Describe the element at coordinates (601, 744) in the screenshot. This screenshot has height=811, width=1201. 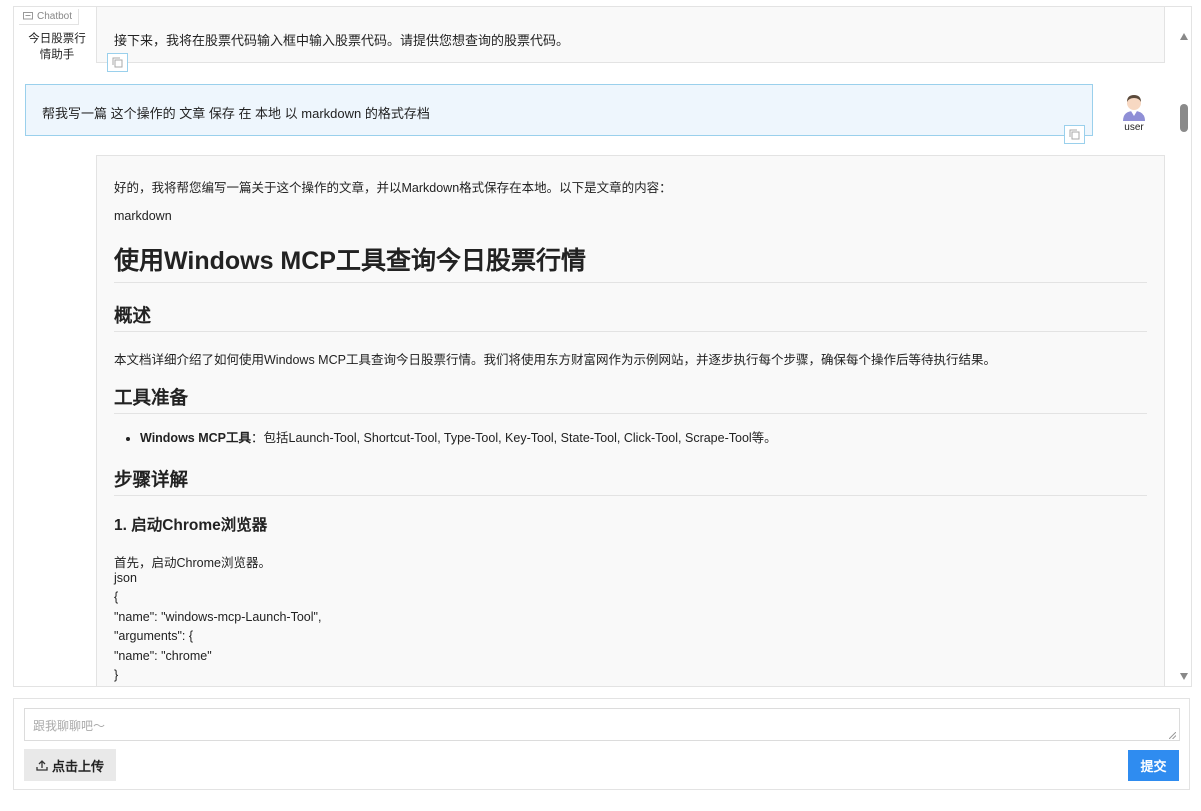
I see `composer: 点击上传 提交` at that location.